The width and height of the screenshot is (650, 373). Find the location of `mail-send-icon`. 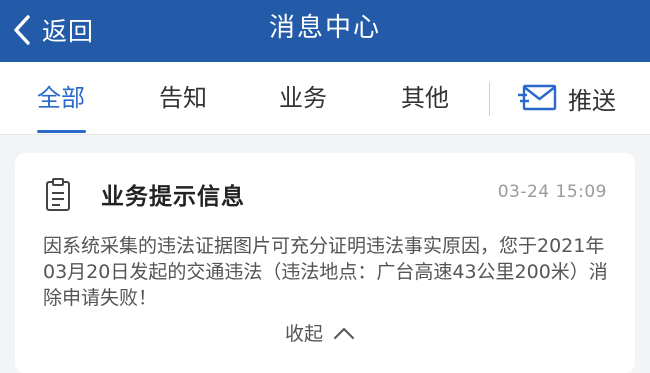

mail-send-icon is located at coordinates (537, 97).